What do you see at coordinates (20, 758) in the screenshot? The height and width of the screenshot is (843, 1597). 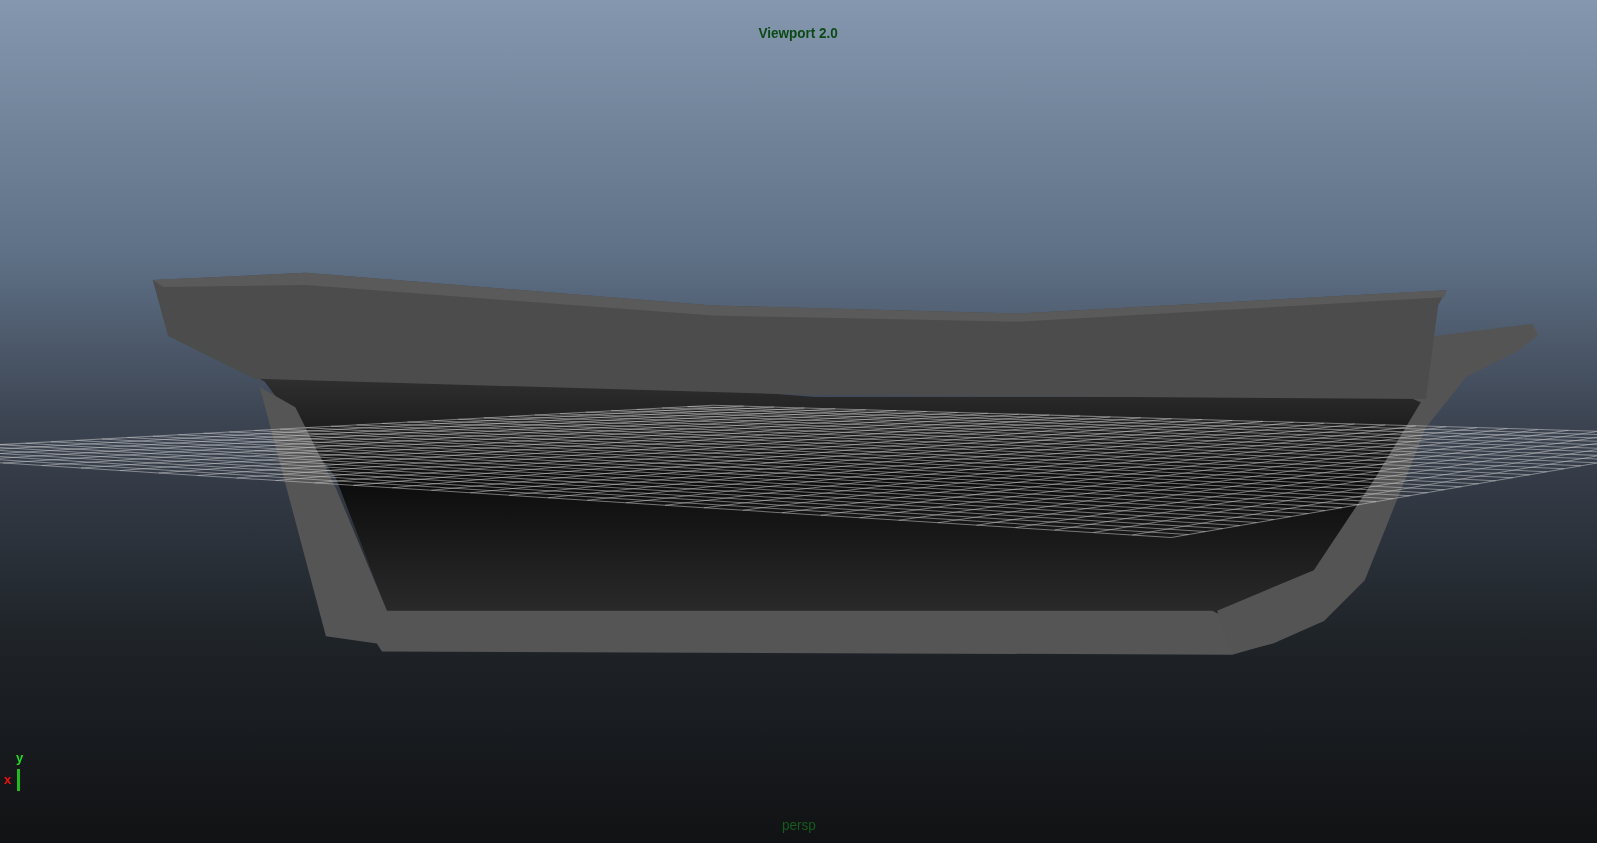 I see `axis-label: y` at bounding box center [20, 758].